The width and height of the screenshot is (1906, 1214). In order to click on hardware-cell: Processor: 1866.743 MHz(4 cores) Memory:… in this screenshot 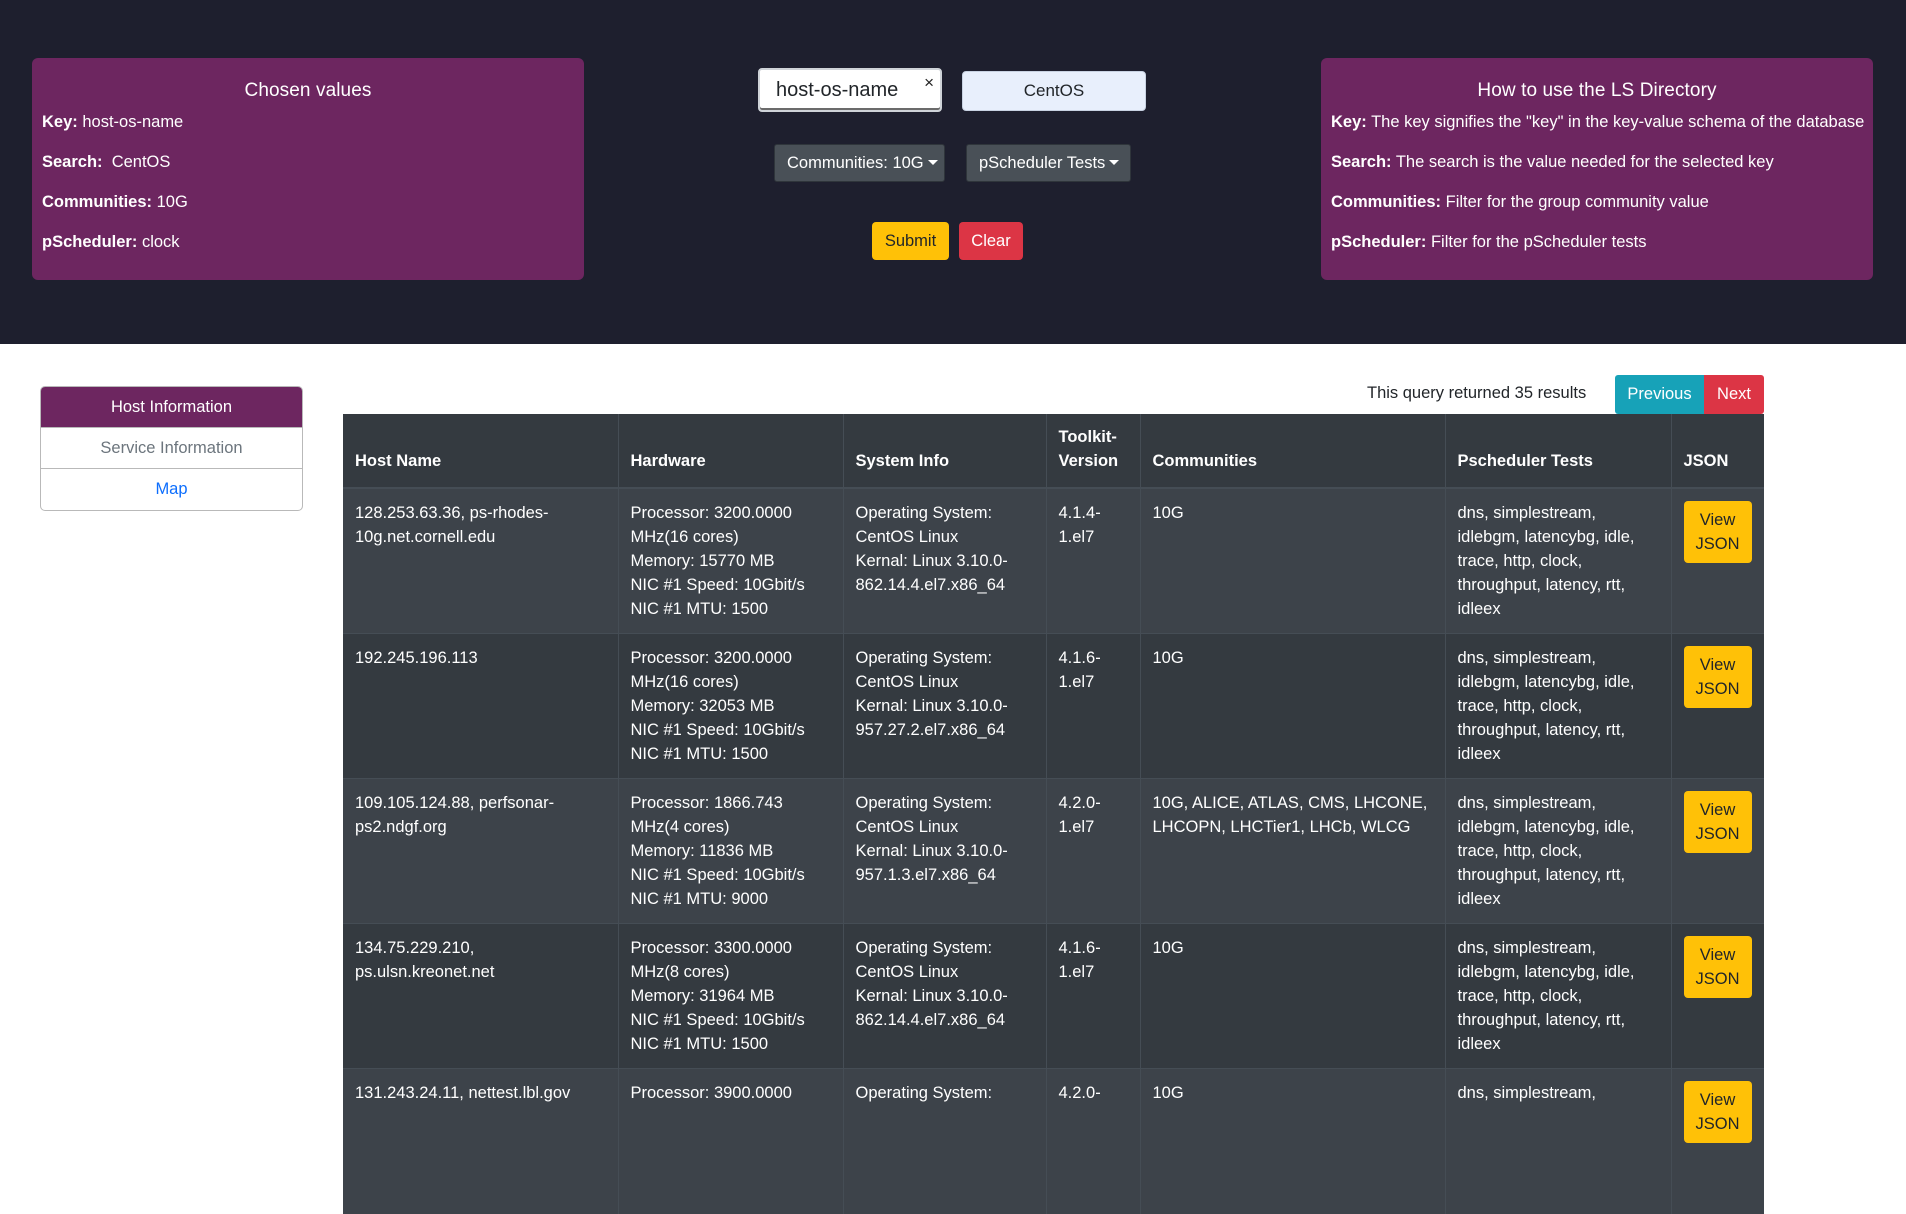, I will do `click(731, 851)`.